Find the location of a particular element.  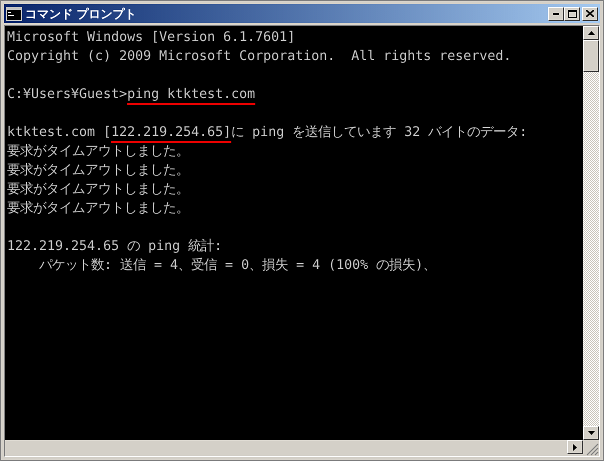

up-arrow-icon is located at coordinates (591, 33).